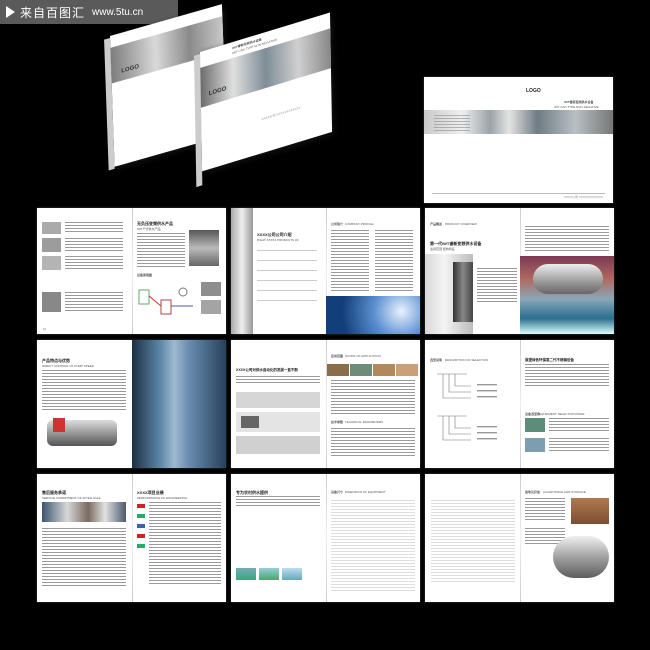 Image resolution: width=650 pixels, height=650 pixels. I want to click on flat-title-en: IWT CAN TYPE NON-NEGATIVE, so click(576, 107).